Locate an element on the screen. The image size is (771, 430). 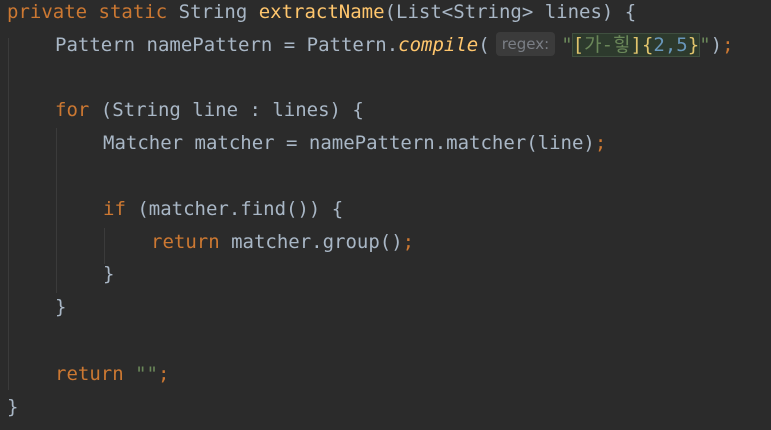
if-condition: (matcher.find()) { is located at coordinates (234, 209).